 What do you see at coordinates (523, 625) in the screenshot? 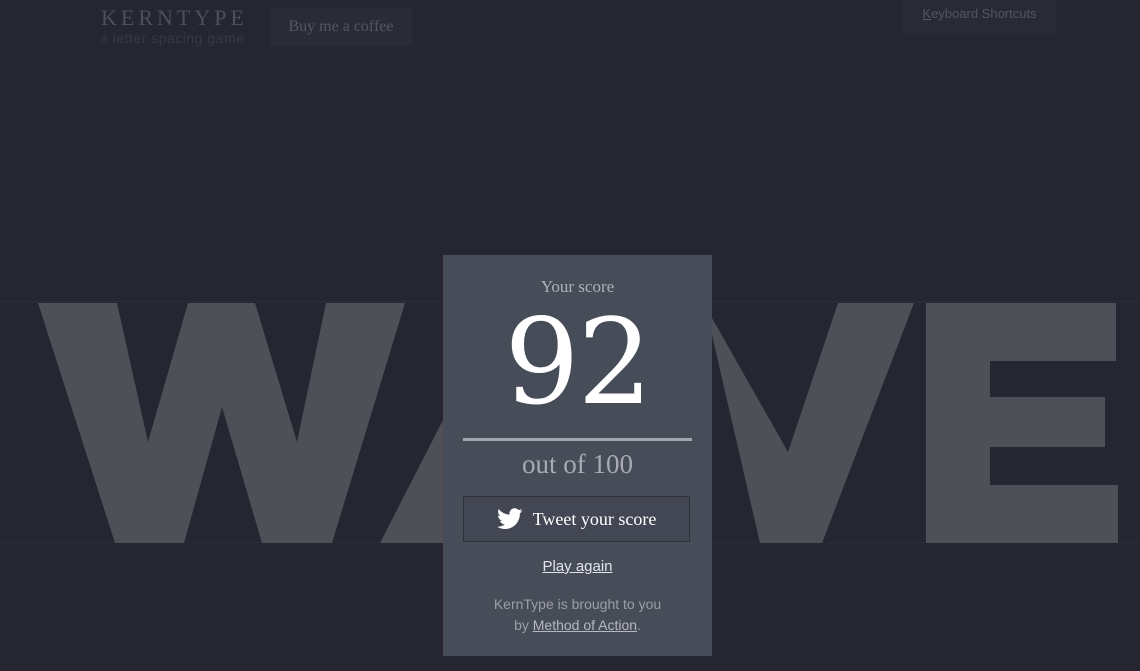
I see `credit-by: by` at bounding box center [523, 625].